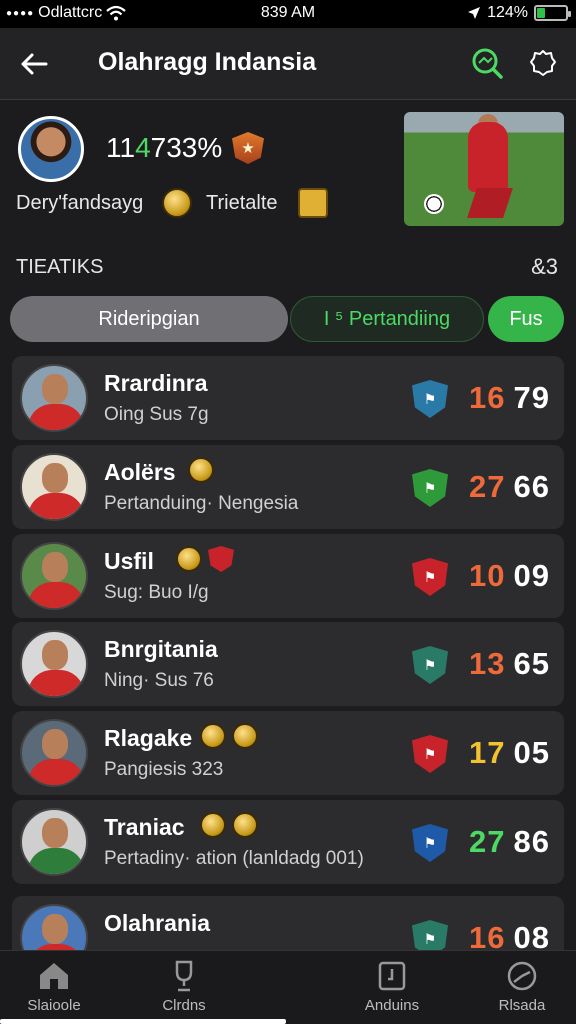 This screenshot has width=576, height=1024. Describe the element at coordinates (54, 976) in the screenshot. I see `home-icon` at that location.